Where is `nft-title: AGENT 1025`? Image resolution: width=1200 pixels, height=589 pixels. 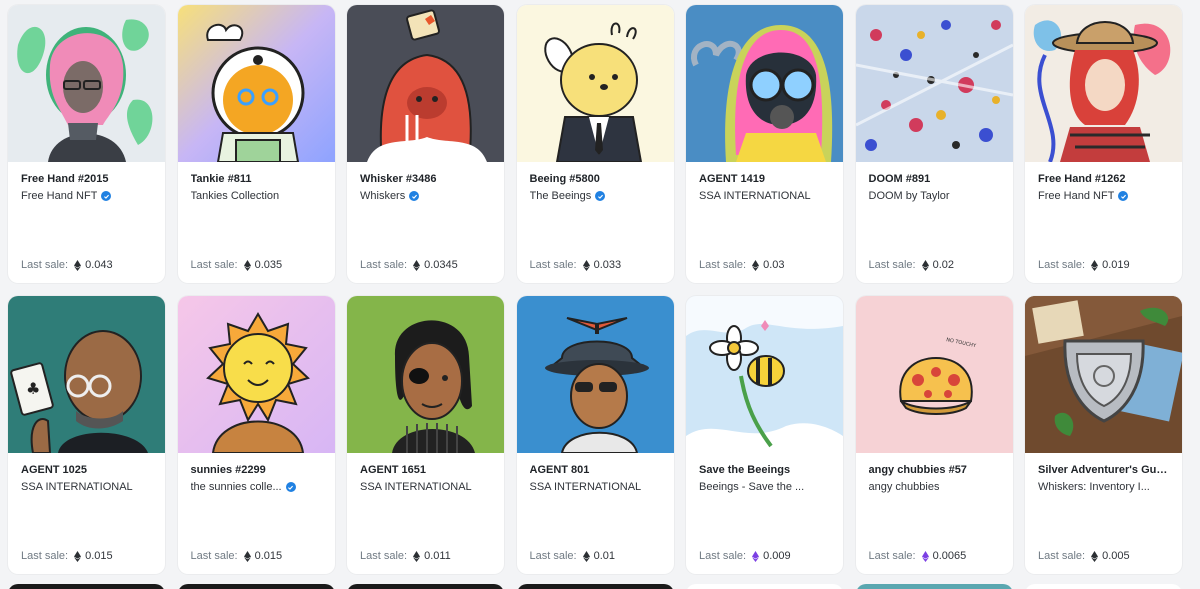
nft-title: AGENT 1025 is located at coordinates (86, 470).